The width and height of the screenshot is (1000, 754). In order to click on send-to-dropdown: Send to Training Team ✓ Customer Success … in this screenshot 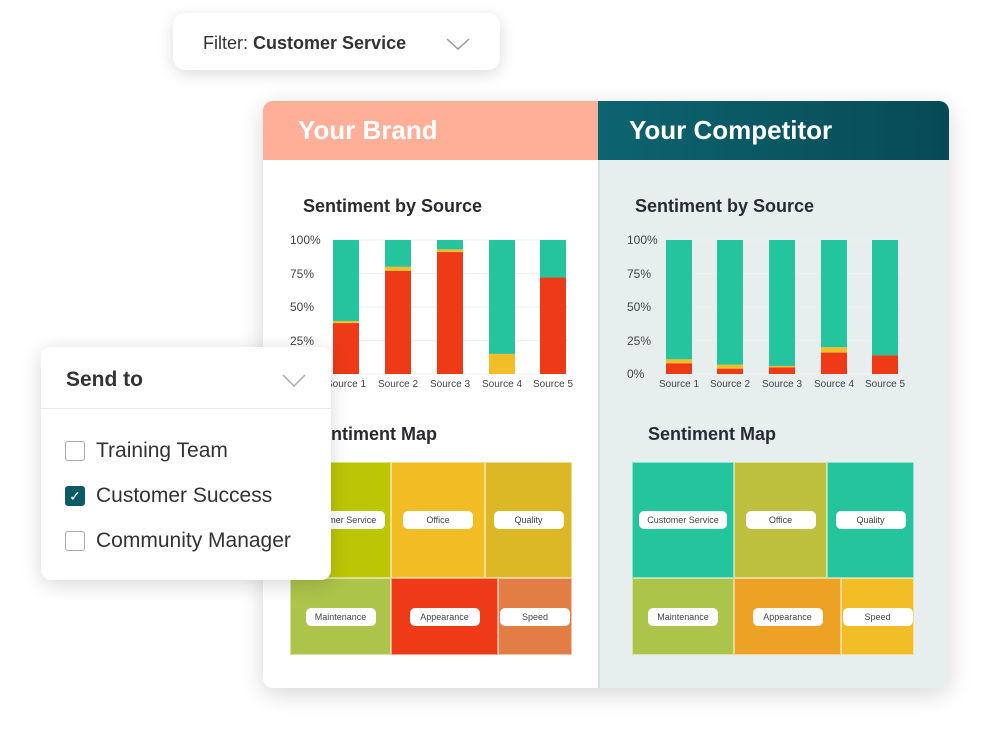, I will do `click(186, 463)`.